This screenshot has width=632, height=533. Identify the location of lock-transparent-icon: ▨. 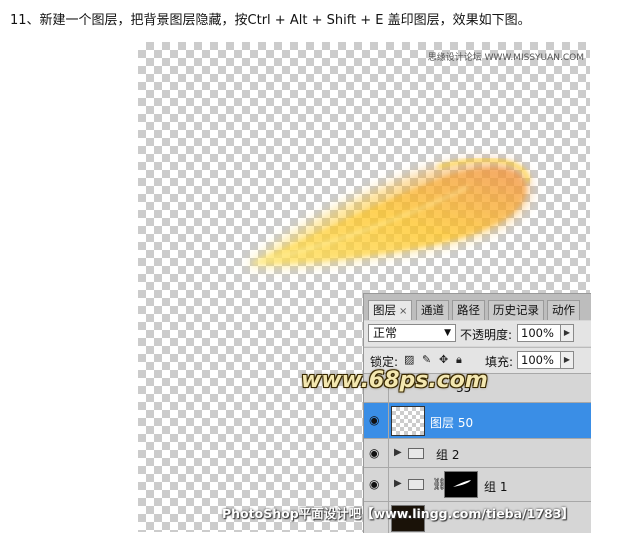
(409, 359).